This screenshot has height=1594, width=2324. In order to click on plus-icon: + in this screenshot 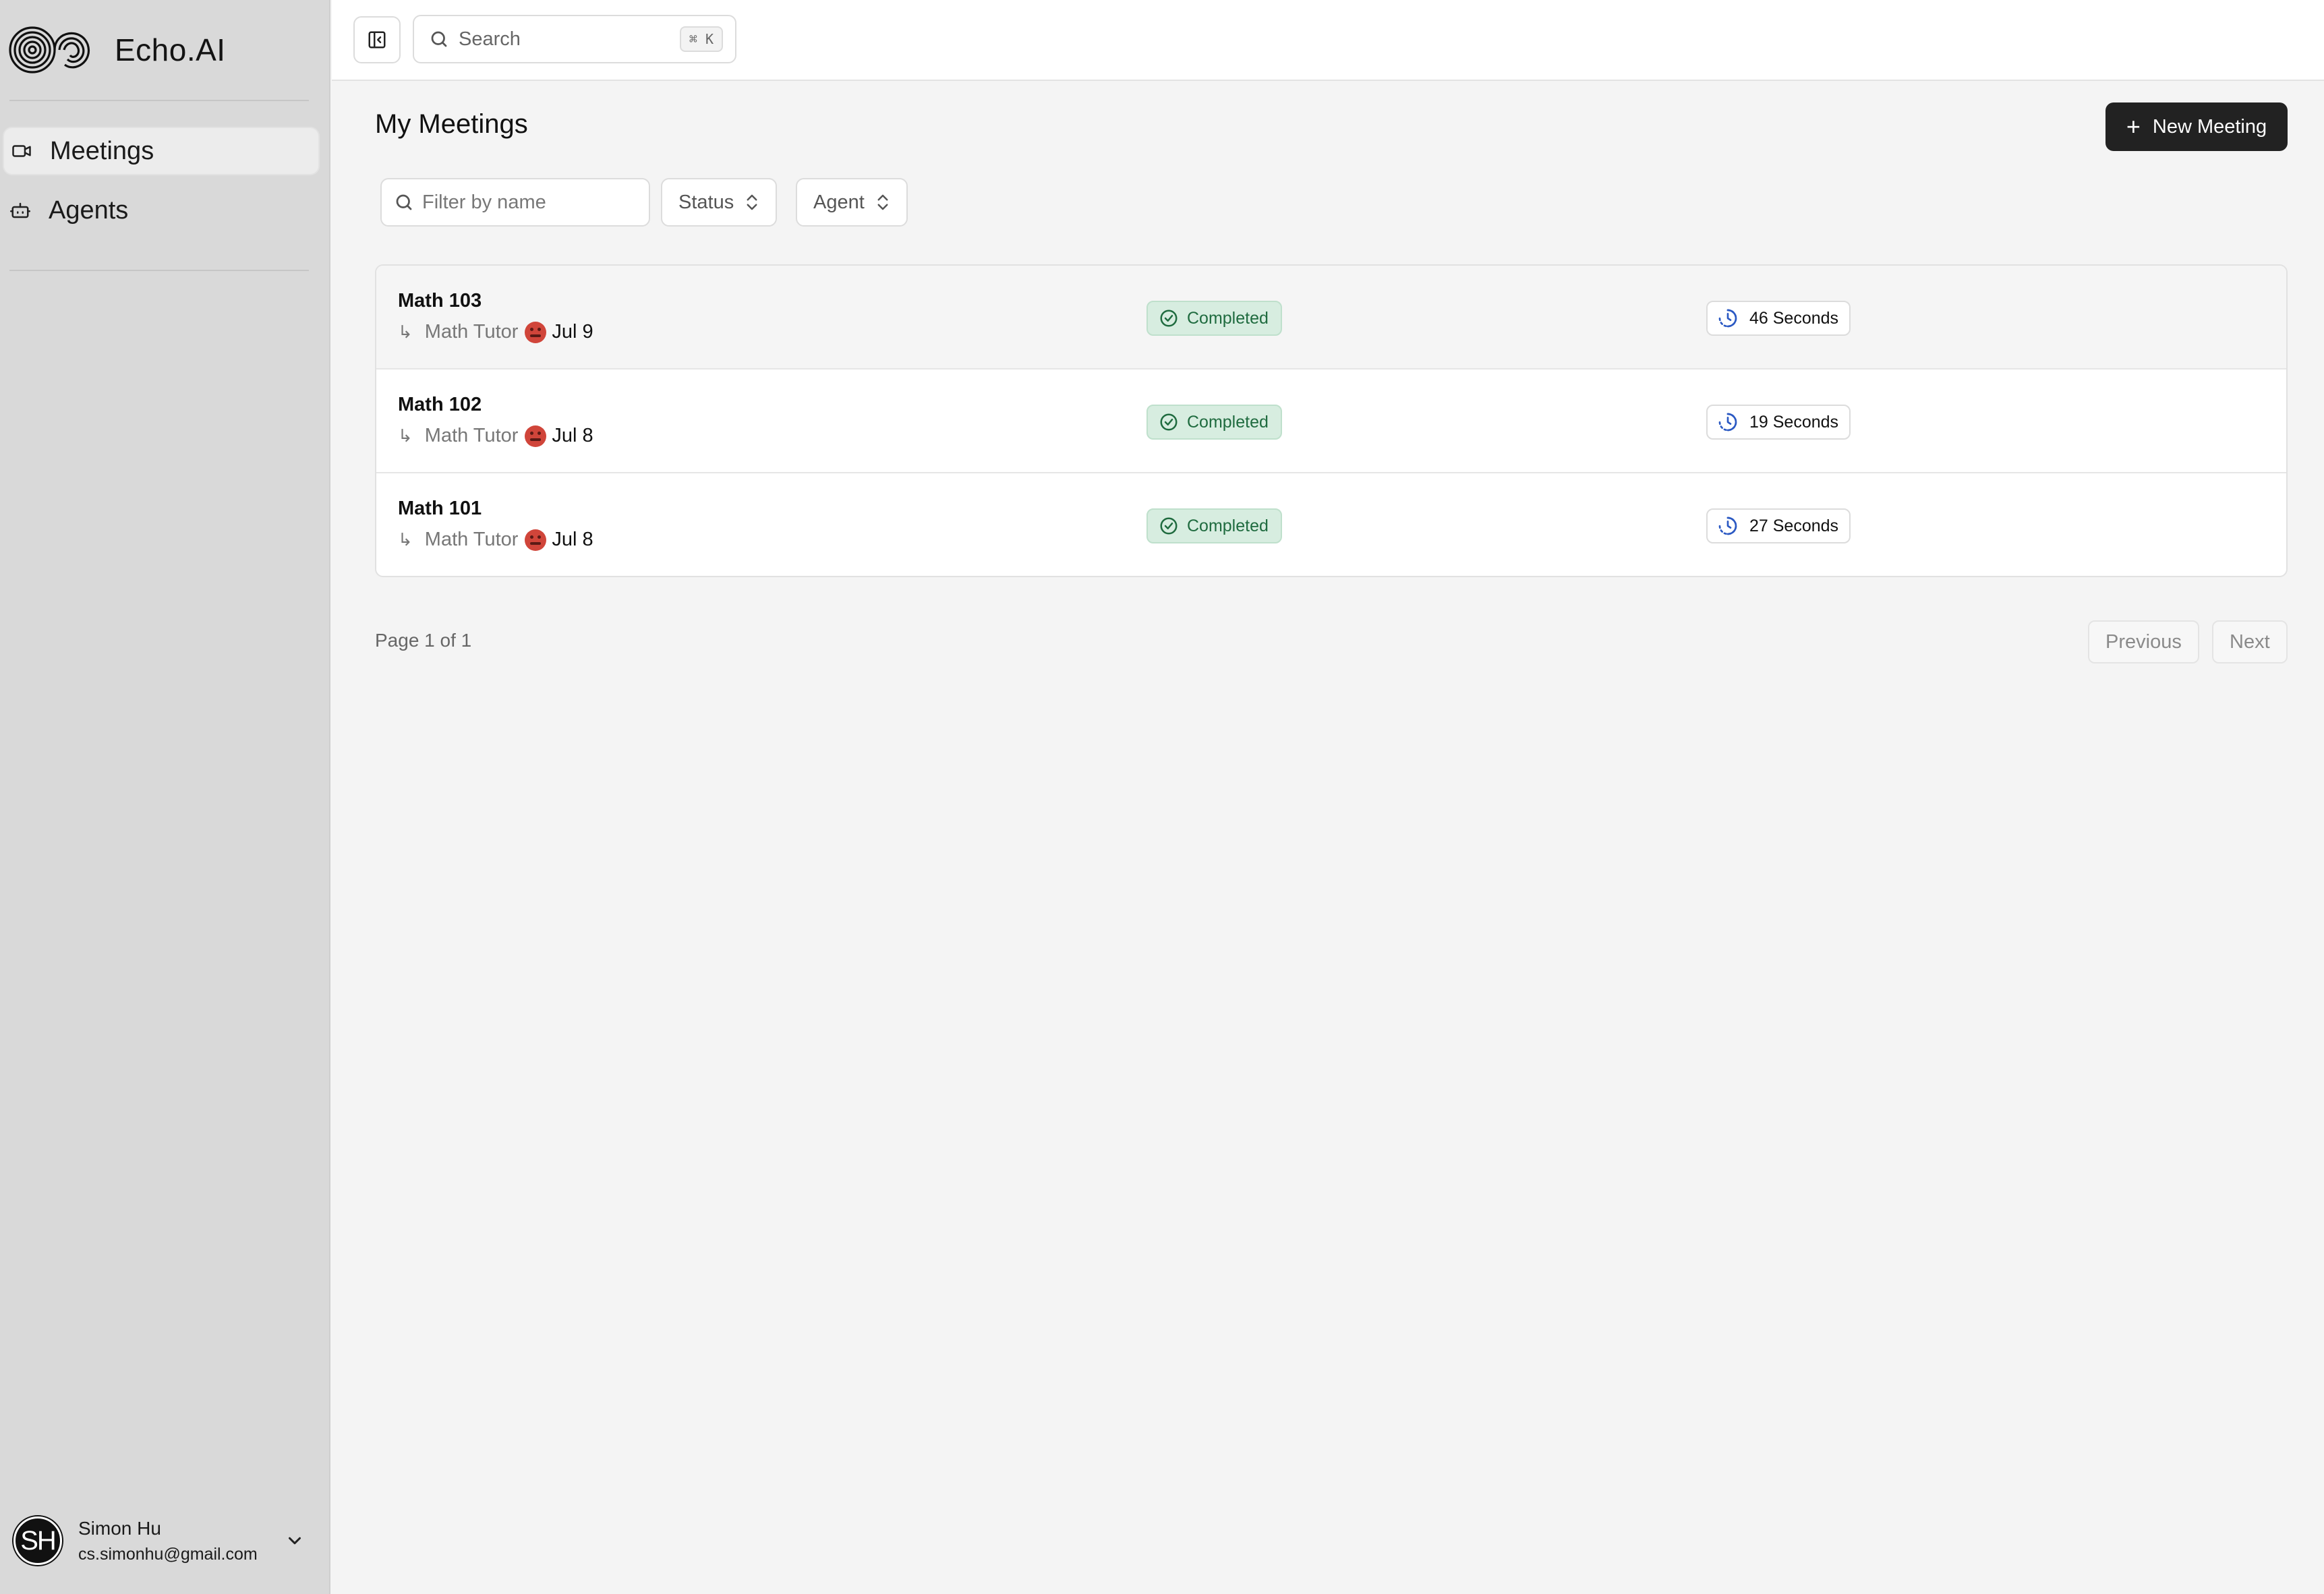, I will do `click(2133, 127)`.